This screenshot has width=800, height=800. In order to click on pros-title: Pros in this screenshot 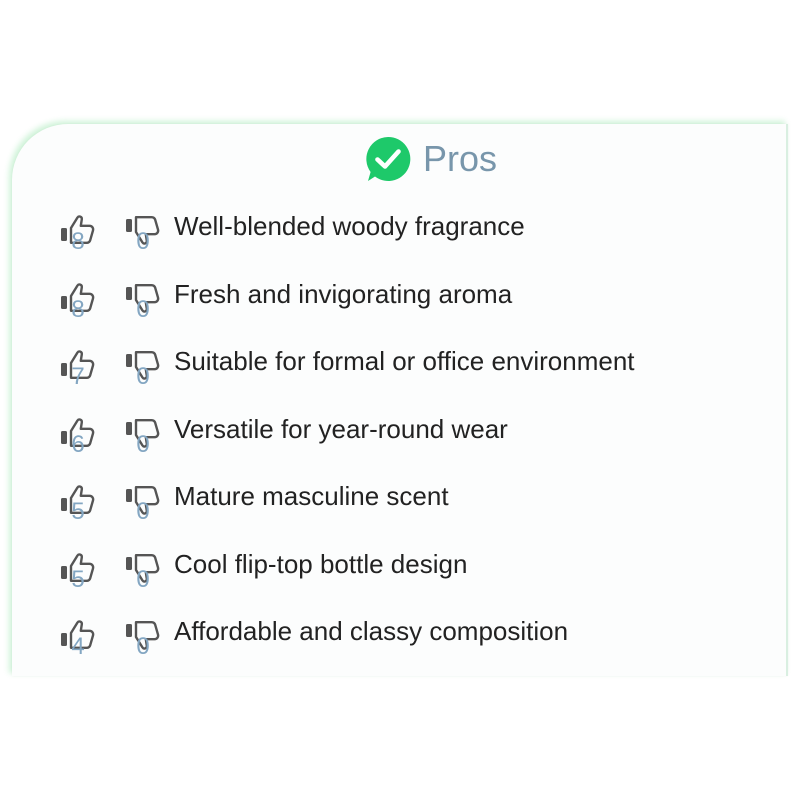, I will do `click(460, 158)`.